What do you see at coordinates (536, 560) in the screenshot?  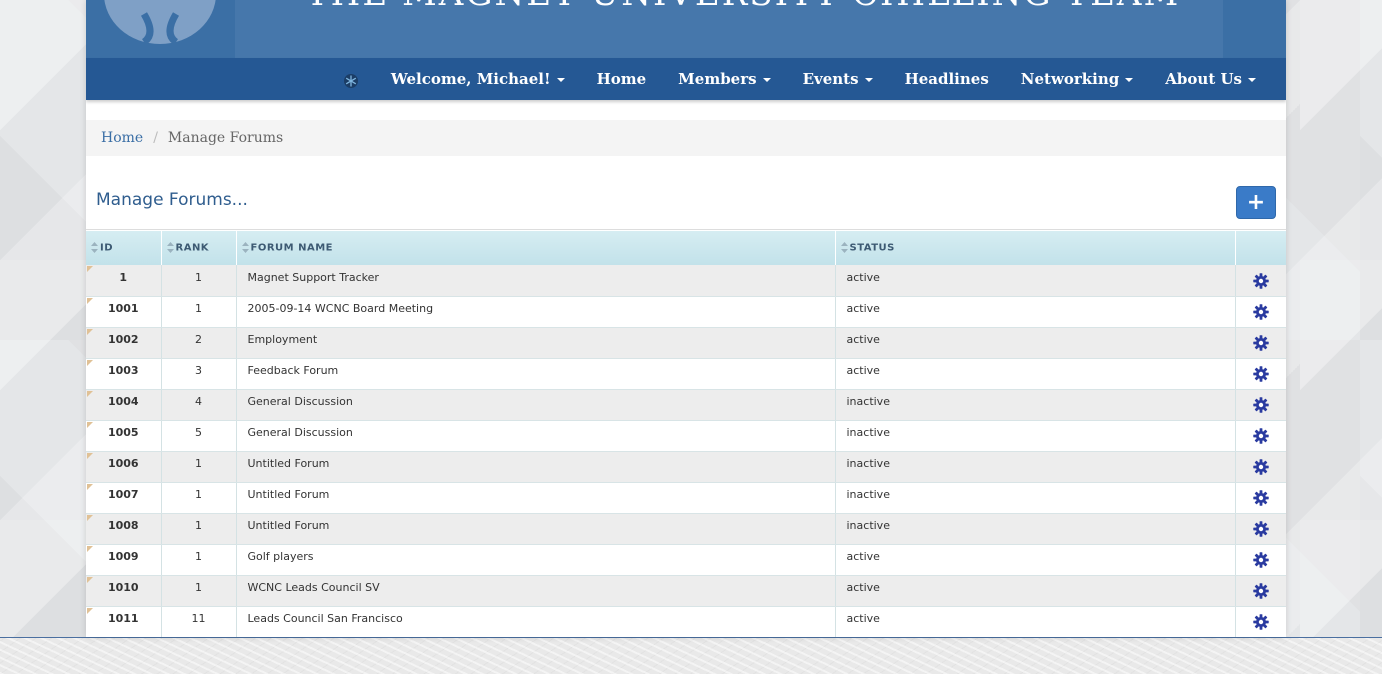 I see `cell-forum-name: Golf players` at bounding box center [536, 560].